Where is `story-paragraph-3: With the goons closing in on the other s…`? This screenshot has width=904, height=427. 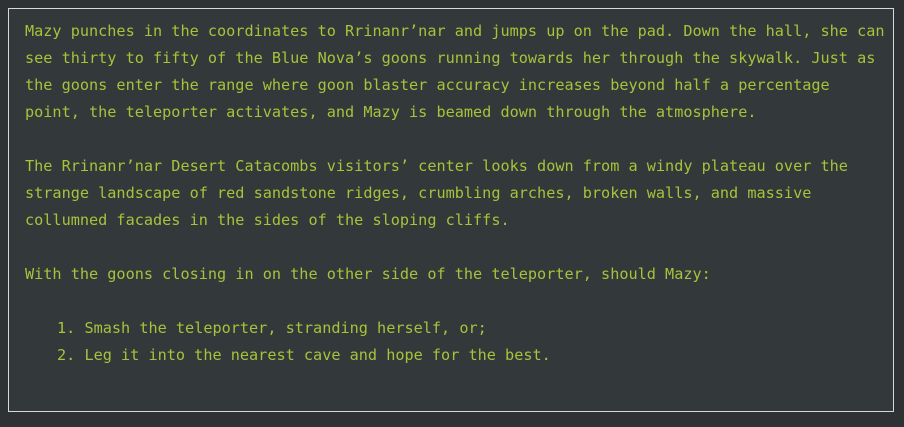 story-paragraph-3: With the goons closing in on the other s… is located at coordinates (368, 274).